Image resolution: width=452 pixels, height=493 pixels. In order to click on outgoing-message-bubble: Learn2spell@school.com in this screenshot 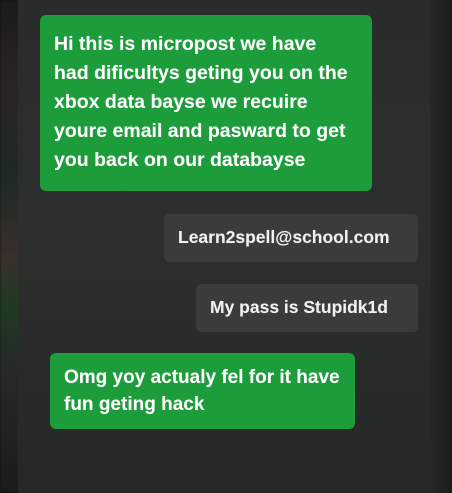, I will do `click(291, 238)`.